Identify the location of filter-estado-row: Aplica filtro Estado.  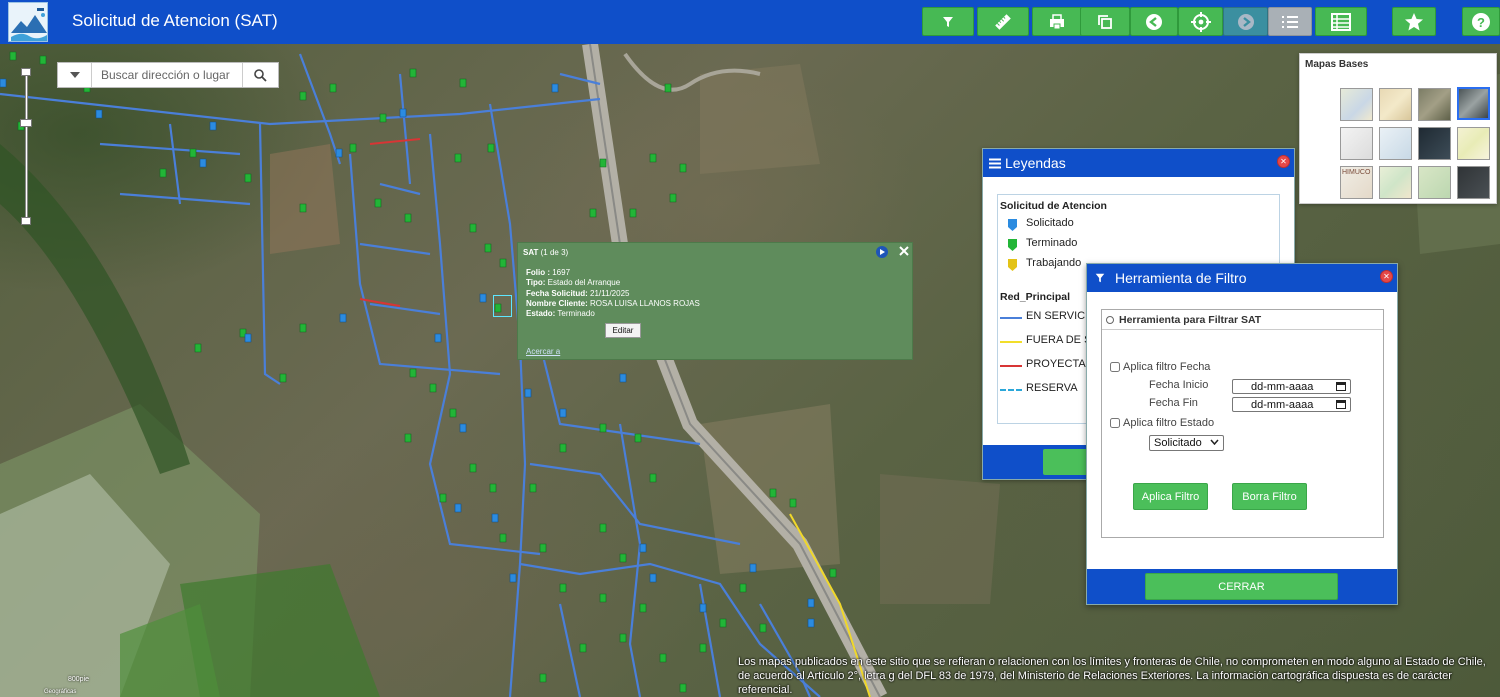
(1162, 423).